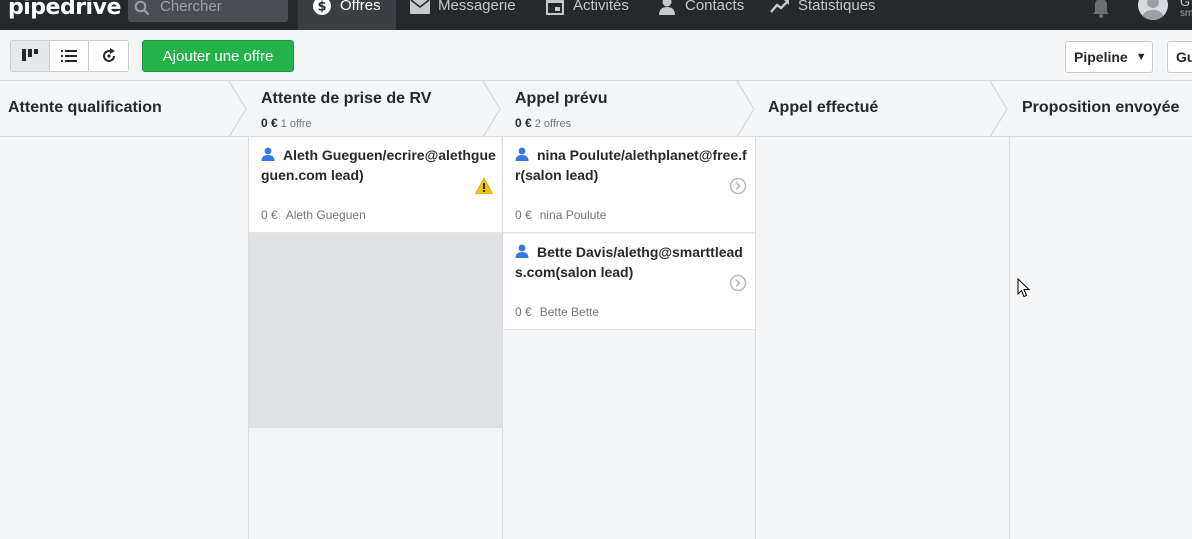 Image resolution: width=1192 pixels, height=539 pixels. I want to click on pipedrive-logo: pipedrive, so click(64, 11).